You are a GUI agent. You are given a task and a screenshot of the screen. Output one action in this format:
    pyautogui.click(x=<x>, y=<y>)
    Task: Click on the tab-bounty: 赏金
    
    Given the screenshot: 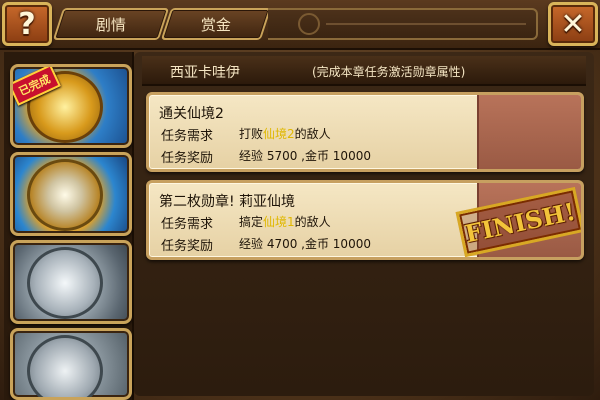 What is the action you would take?
    pyautogui.click(x=216, y=24)
    